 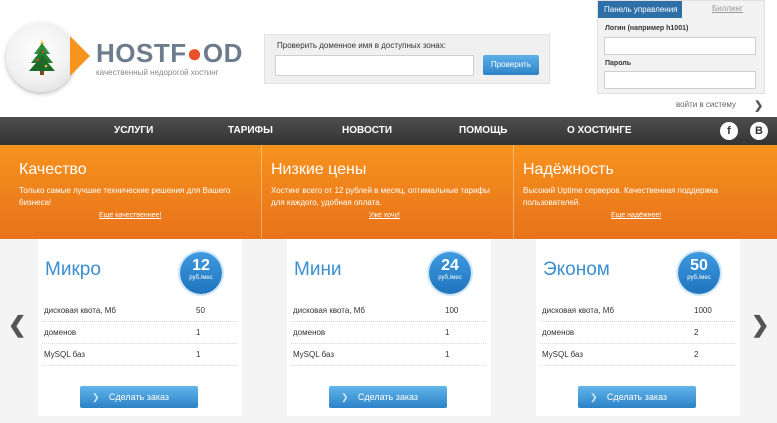 I want to click on logo-plate, so click(x=41, y=57).